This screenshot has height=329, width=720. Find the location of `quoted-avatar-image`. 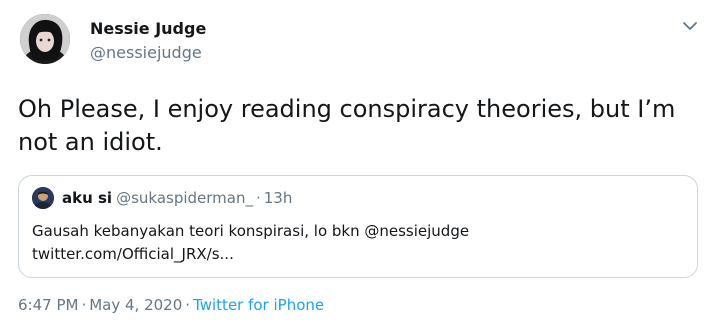

quoted-avatar-image is located at coordinates (43, 198).